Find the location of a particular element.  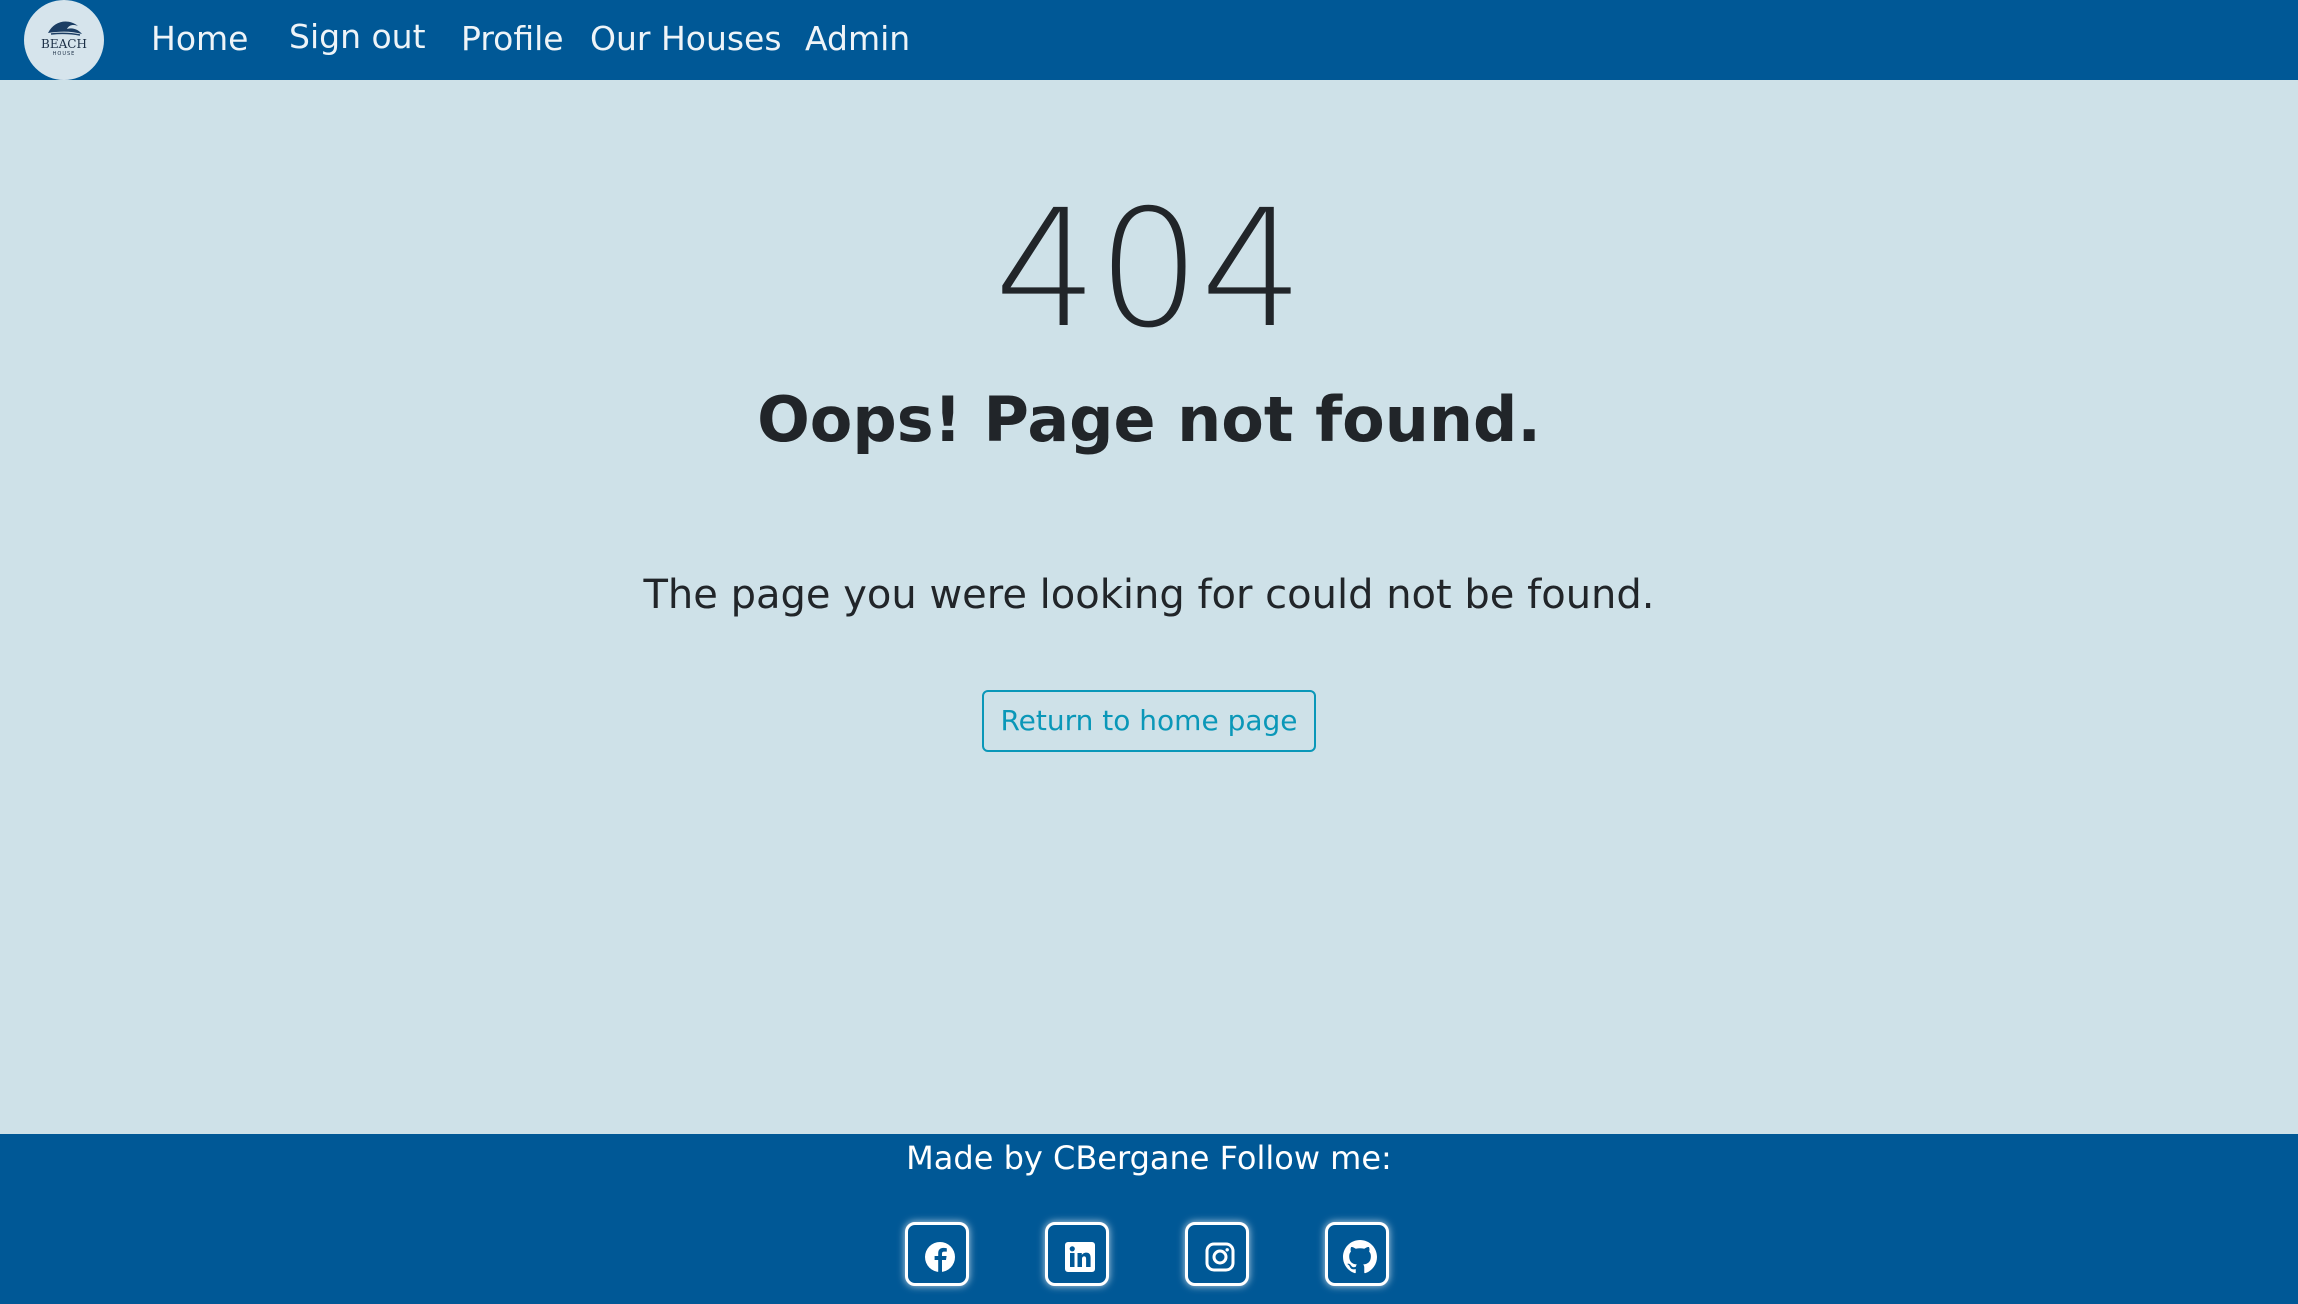

logo-text: BEACH is located at coordinates (64, 44).